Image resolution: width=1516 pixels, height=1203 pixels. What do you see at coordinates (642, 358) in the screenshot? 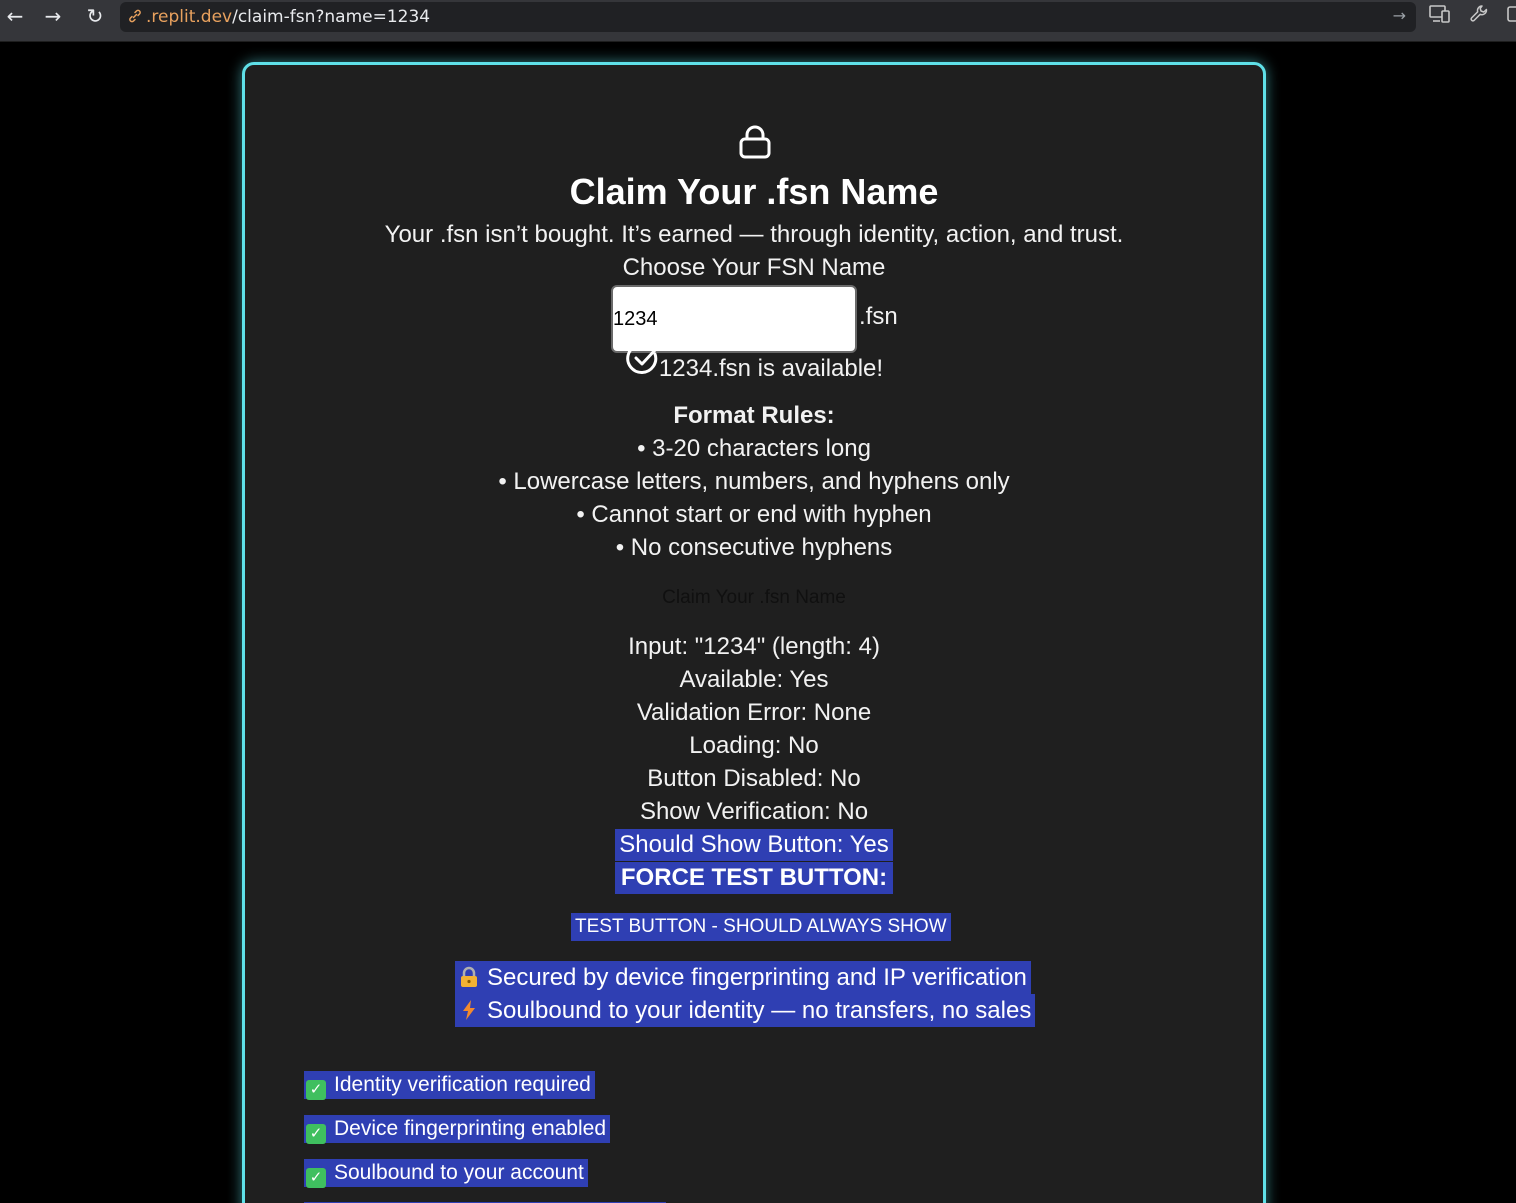
I see `check-circle-icon` at bounding box center [642, 358].